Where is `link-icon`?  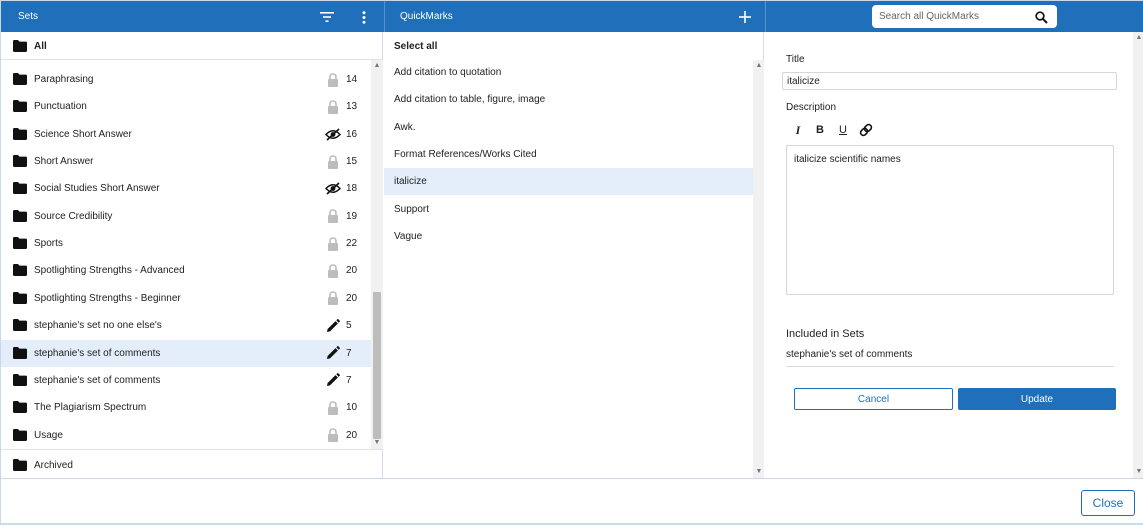 link-icon is located at coordinates (866, 130).